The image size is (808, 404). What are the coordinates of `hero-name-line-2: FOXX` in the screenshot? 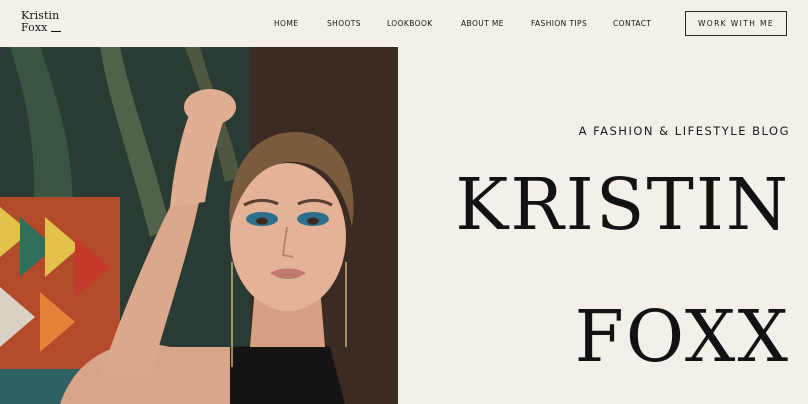 It's located at (682, 336).